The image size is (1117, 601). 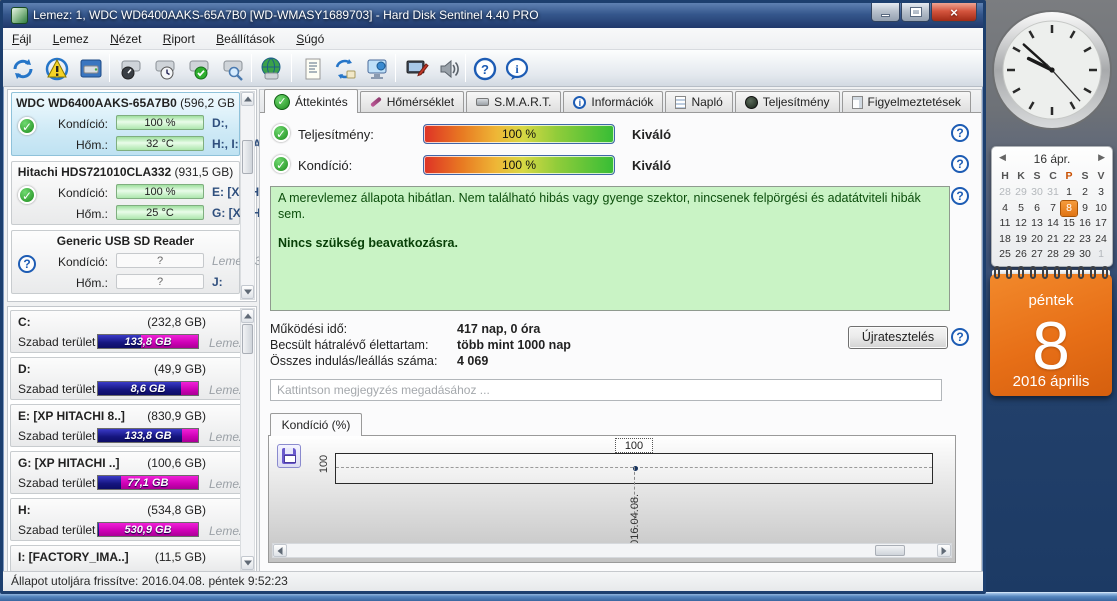 What do you see at coordinates (915, 12) in the screenshot?
I see `maximize-button` at bounding box center [915, 12].